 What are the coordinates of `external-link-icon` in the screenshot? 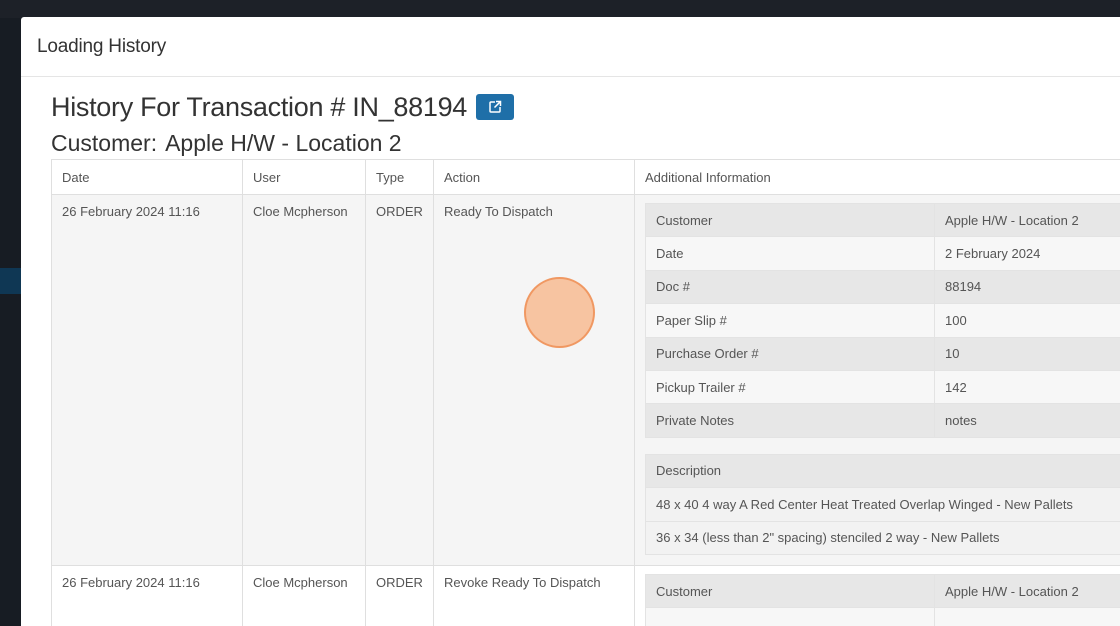 It's located at (495, 106).